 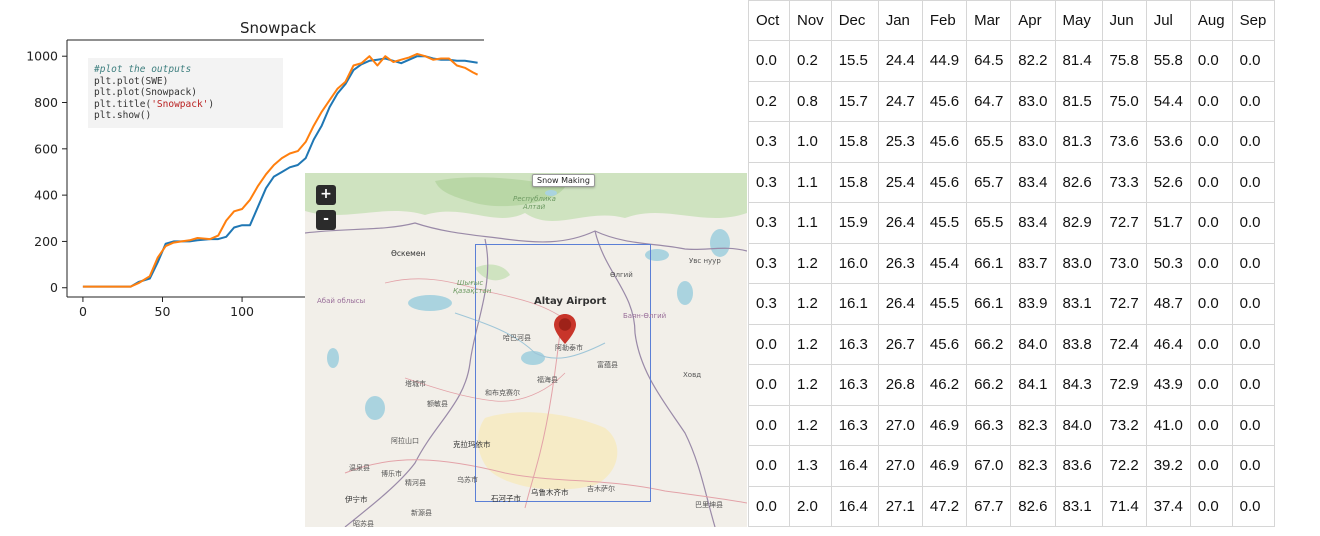 I want to click on table-cell: 84.1, so click(x=1033, y=385).